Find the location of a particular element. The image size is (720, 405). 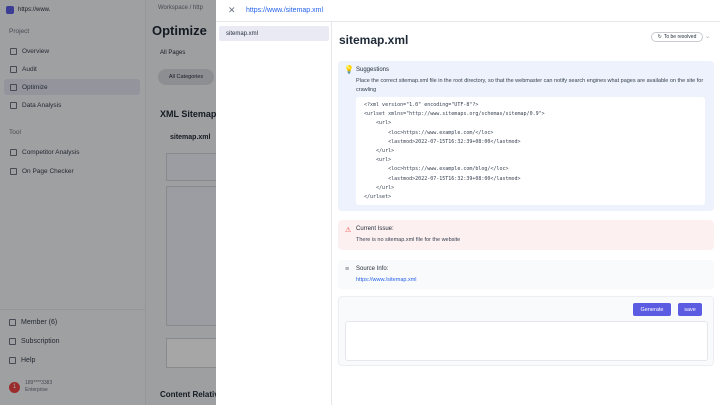

content-textarea is located at coordinates (526, 341).